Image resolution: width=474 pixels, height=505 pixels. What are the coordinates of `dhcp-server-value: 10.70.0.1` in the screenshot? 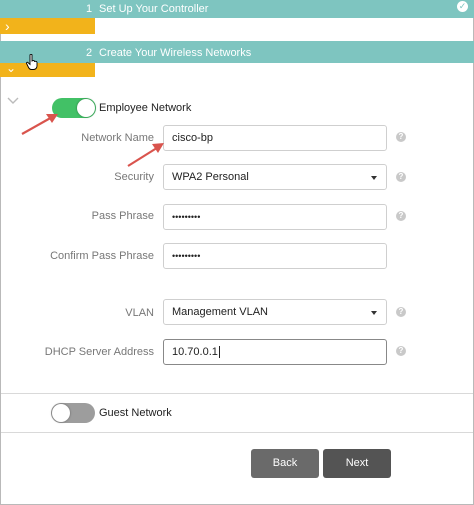 It's located at (195, 352).